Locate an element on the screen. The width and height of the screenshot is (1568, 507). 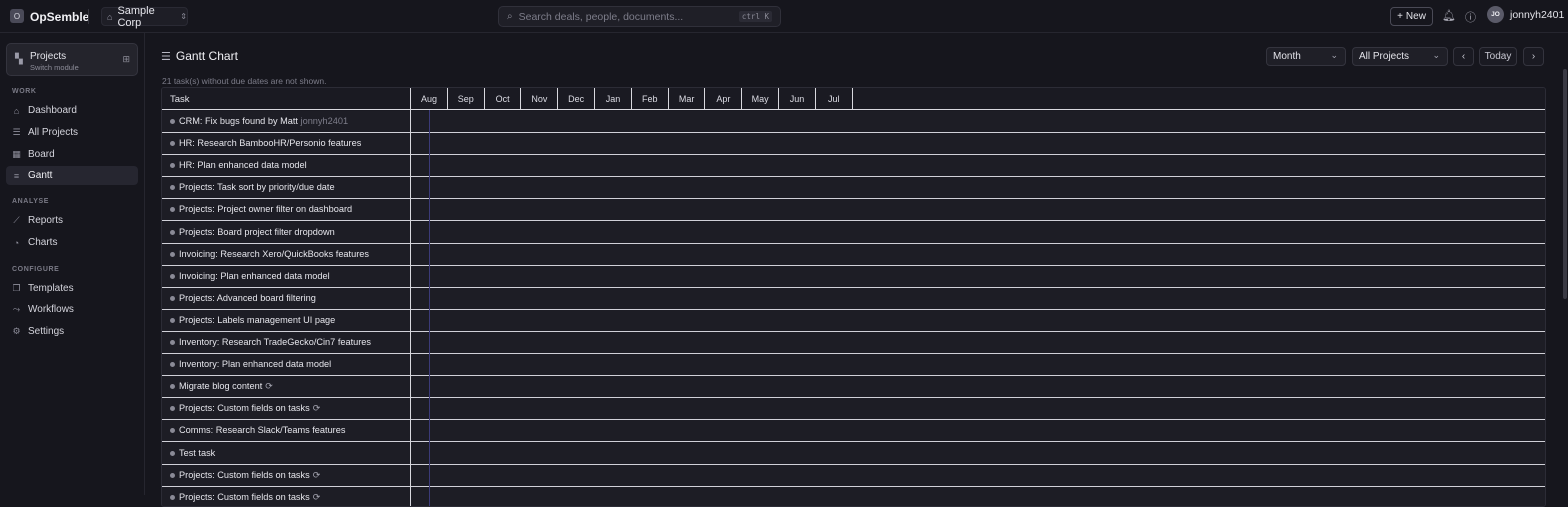
today-marker is located at coordinates (429, 308).